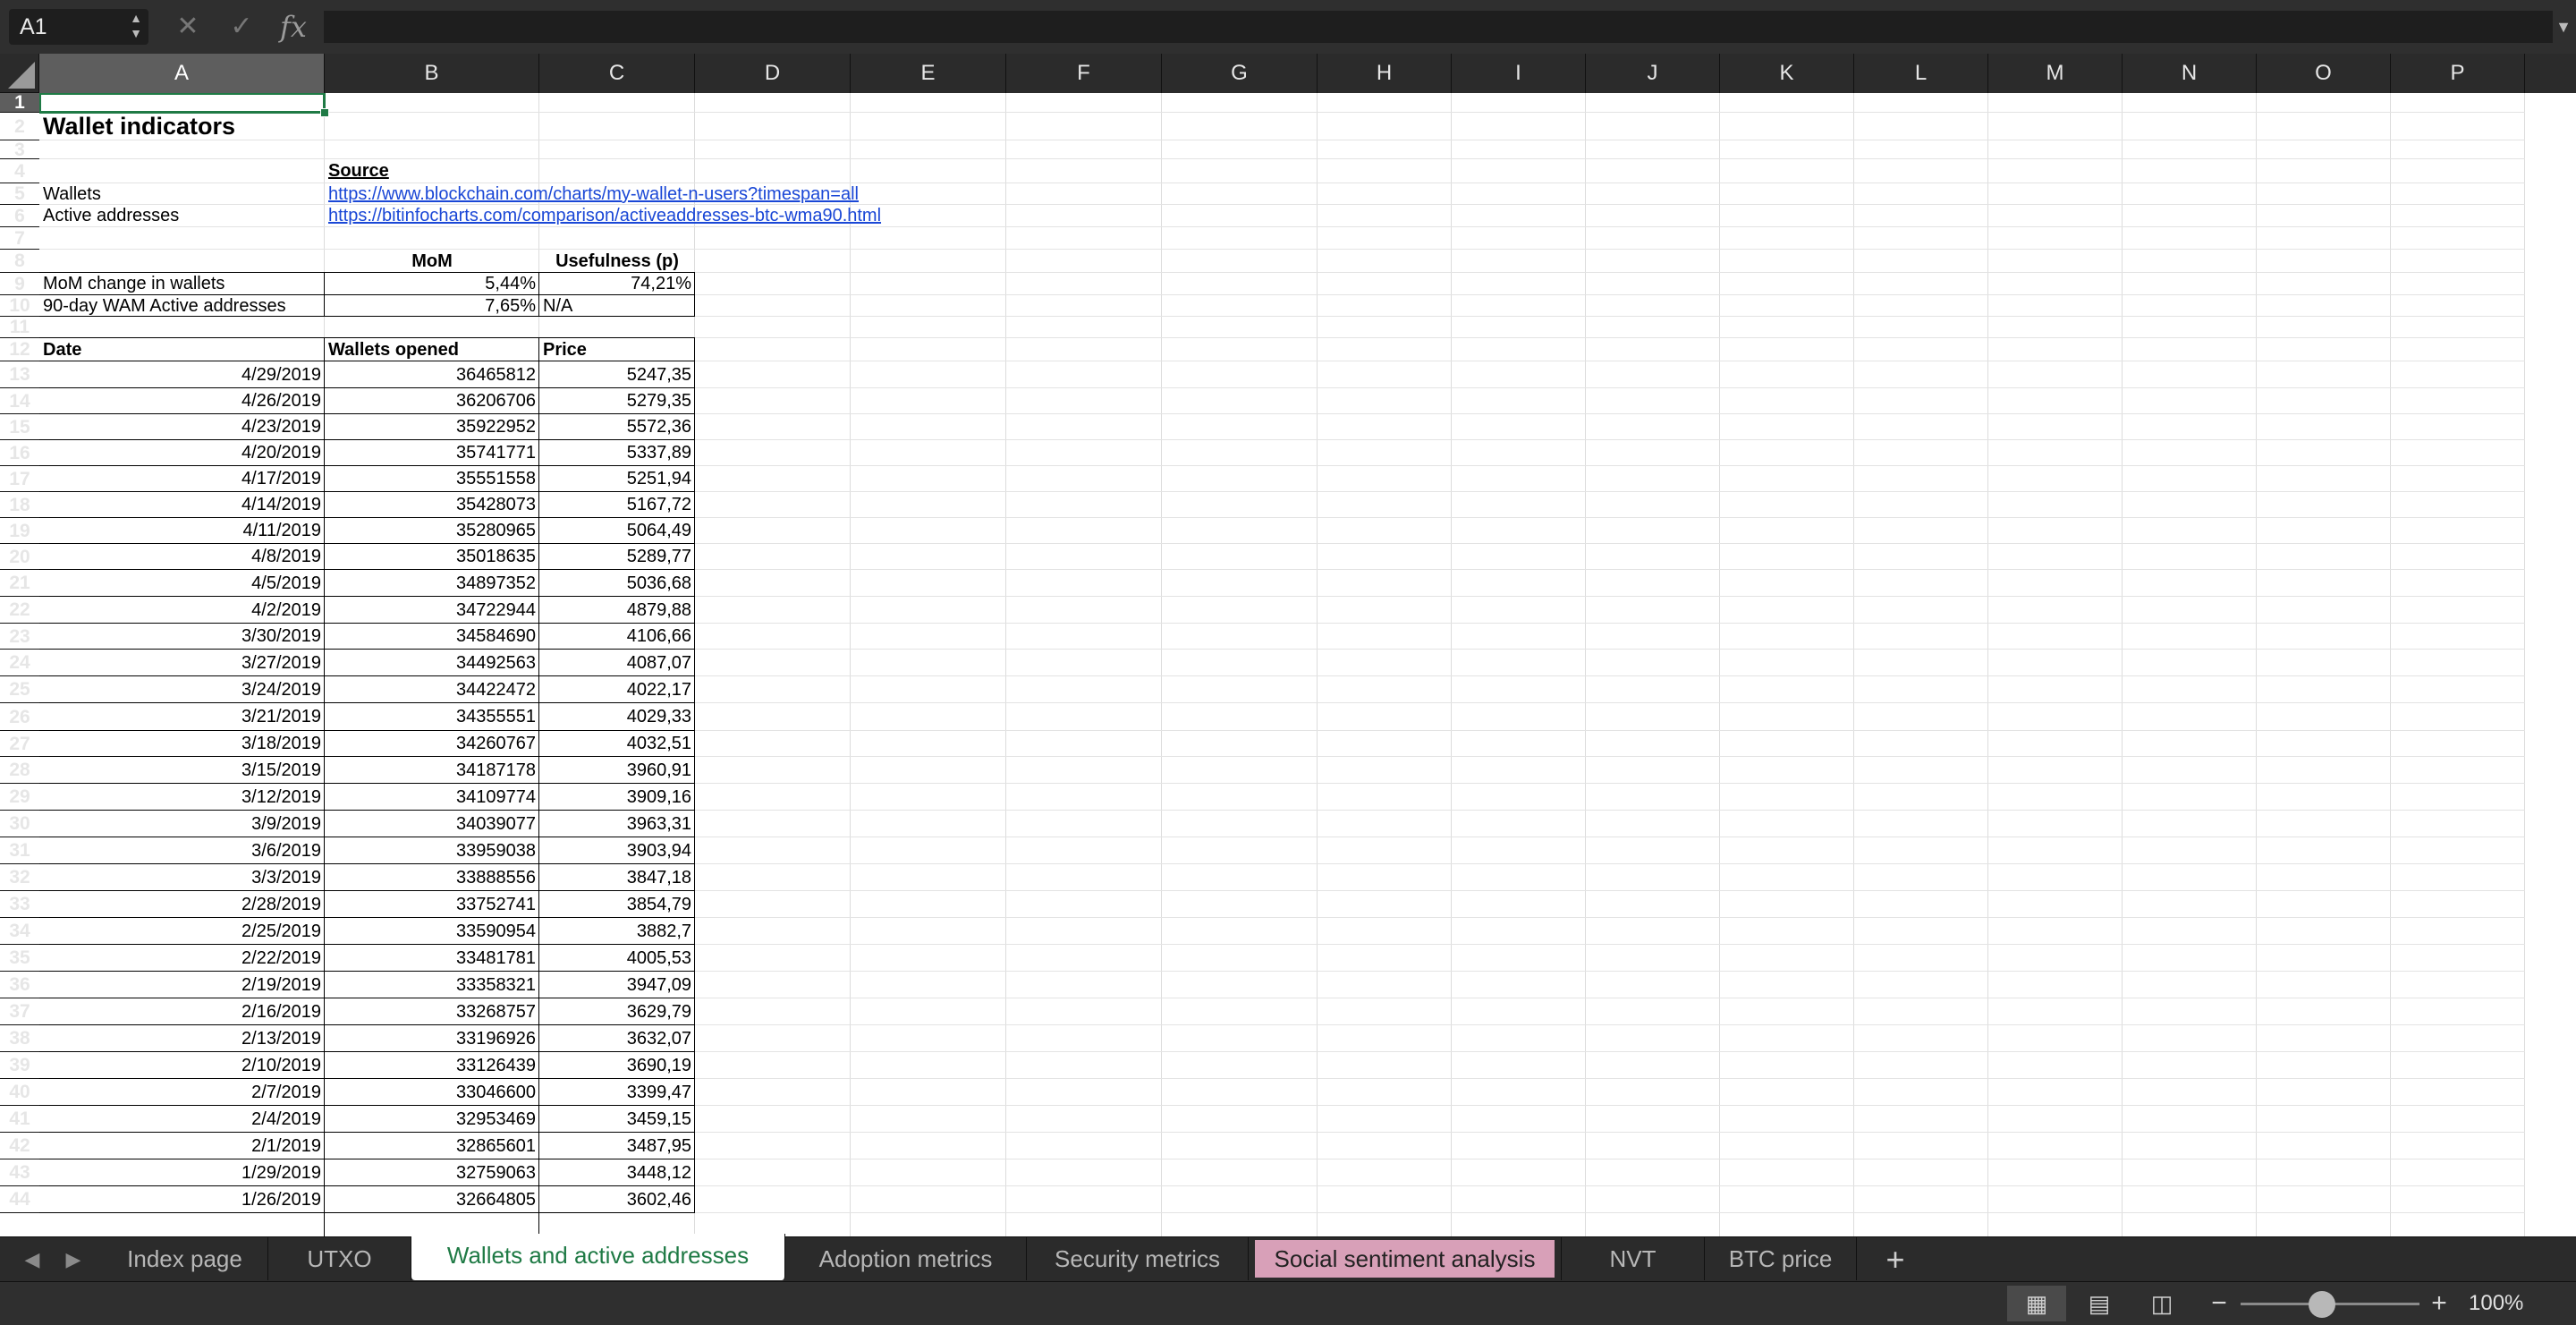 Image resolution: width=2576 pixels, height=1325 pixels. What do you see at coordinates (773, 73) in the screenshot?
I see `column-header-d: D` at bounding box center [773, 73].